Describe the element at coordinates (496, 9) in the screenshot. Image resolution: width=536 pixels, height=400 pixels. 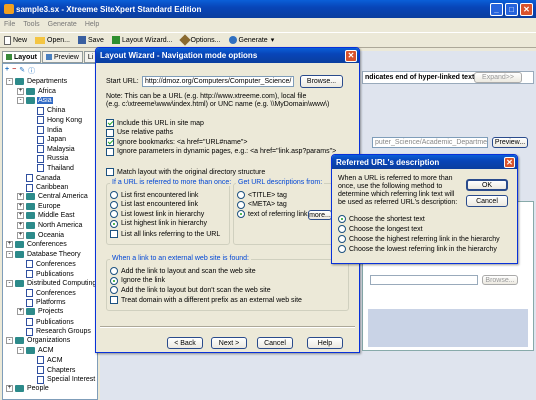
I see `minimize-icon: _` at that location.